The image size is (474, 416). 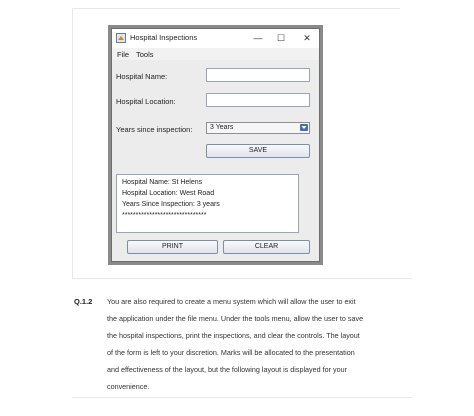 What do you see at coordinates (304, 127) in the screenshot?
I see `chevron-down-icon` at bounding box center [304, 127].